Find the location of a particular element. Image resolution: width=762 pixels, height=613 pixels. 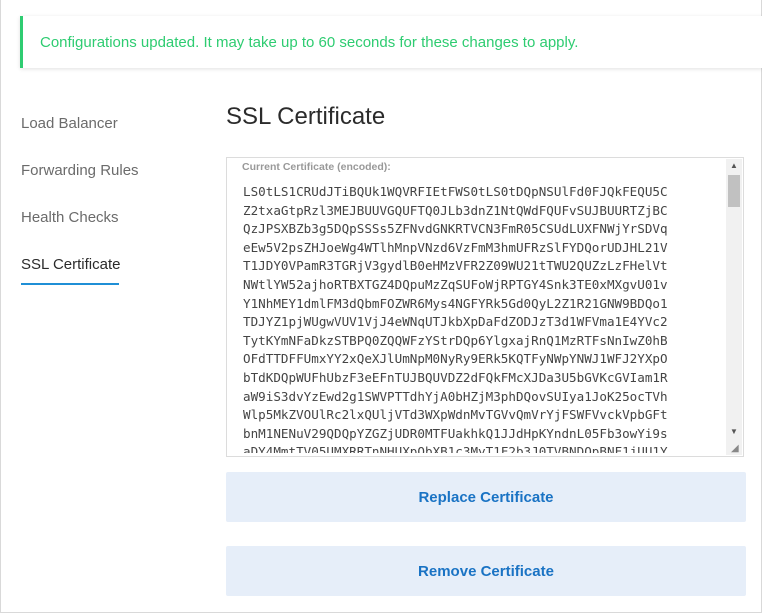

sidebar-item-health-checks: Health Checks is located at coordinates (101, 223).